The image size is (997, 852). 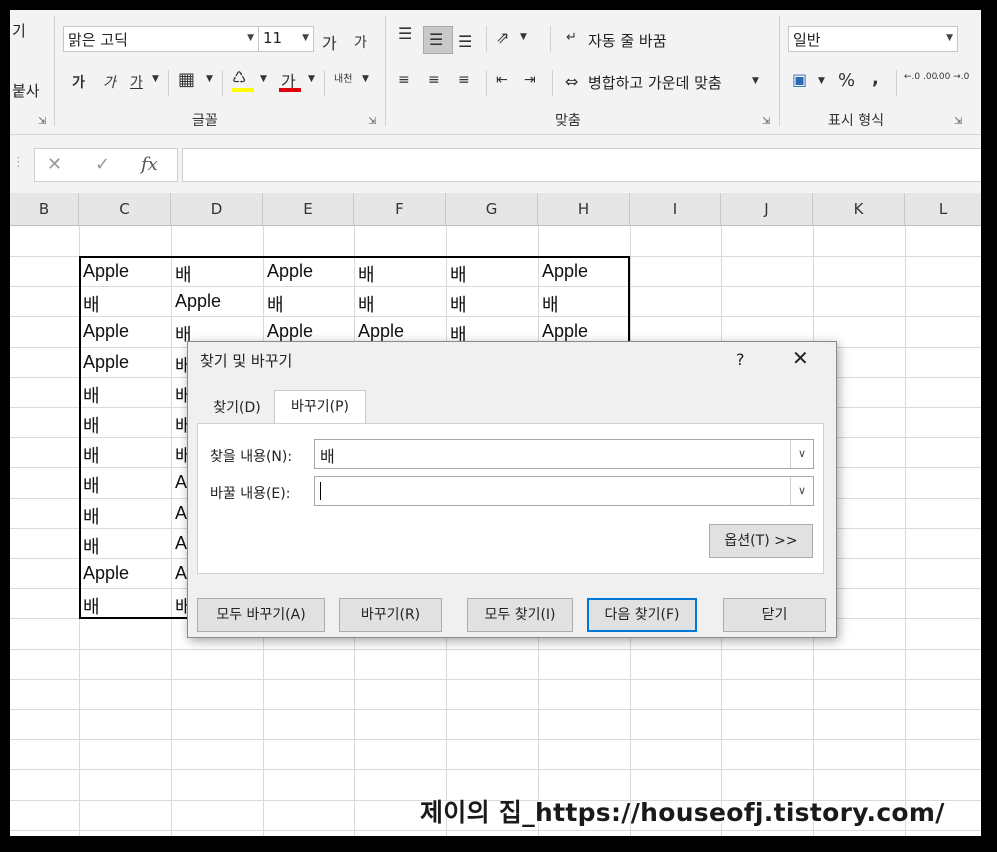 I want to click on bold-button: 가, so click(x=78, y=82).